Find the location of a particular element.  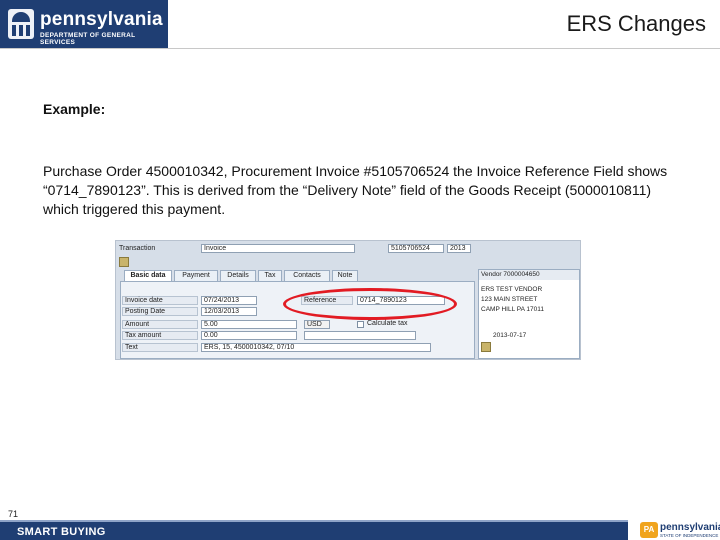

tax-amount-field: 0.00 is located at coordinates (249, 335).